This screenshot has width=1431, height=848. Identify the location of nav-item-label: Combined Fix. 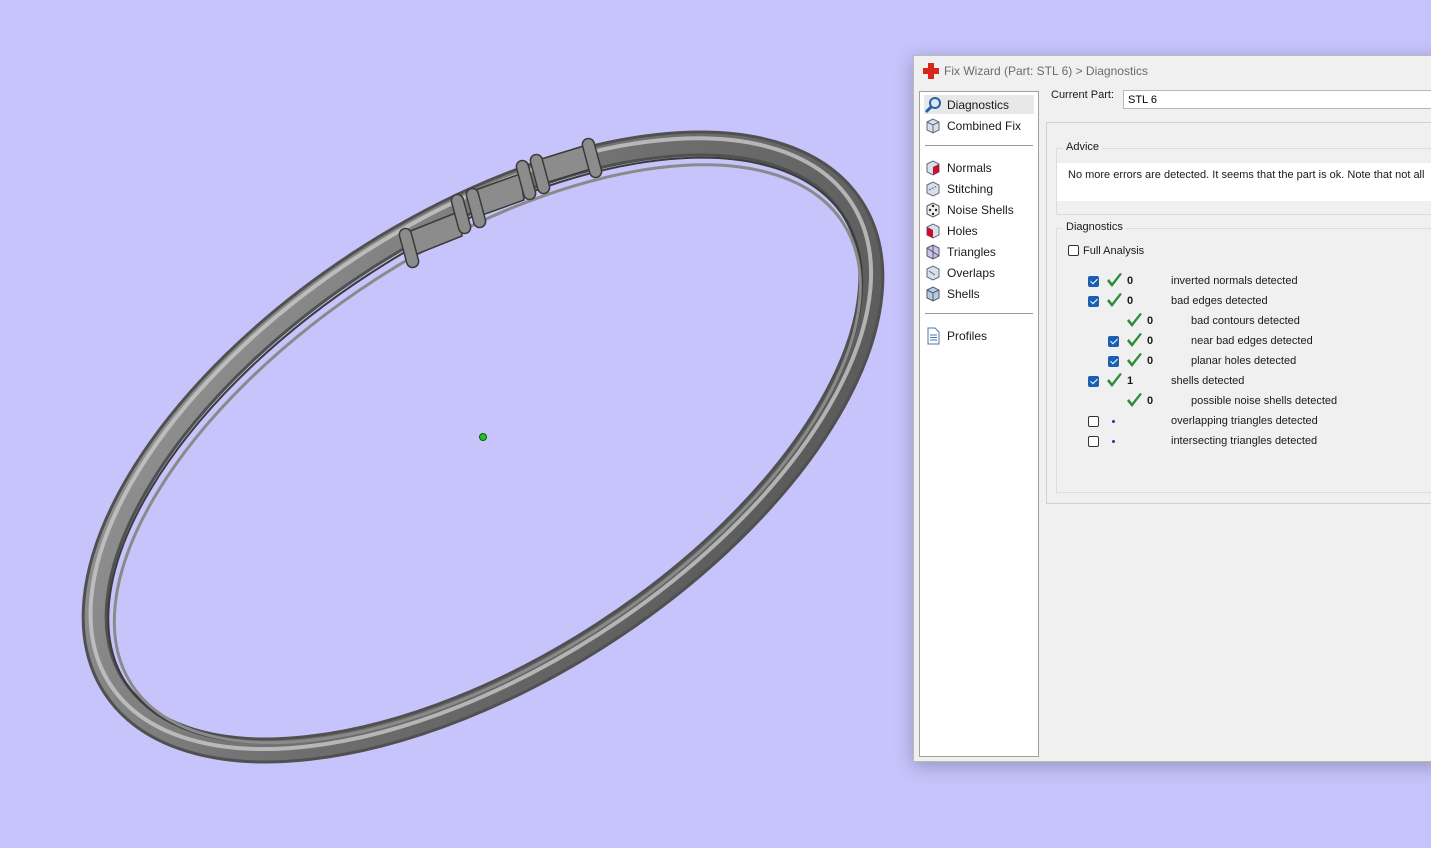
(984, 125).